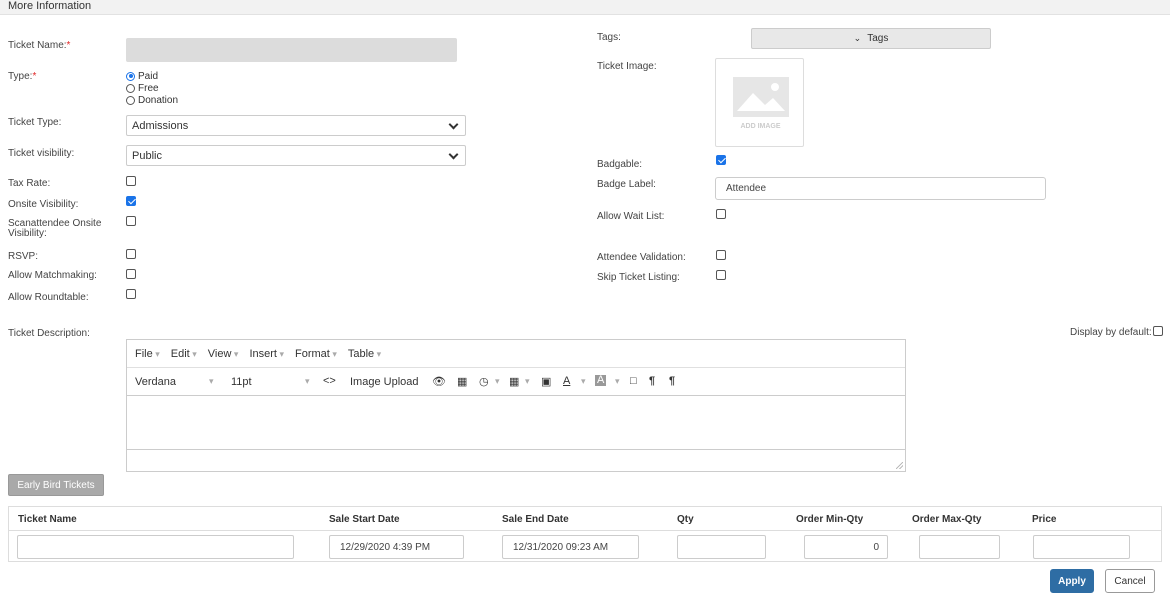 Image resolution: width=1170 pixels, height=593 pixels. What do you see at coordinates (484, 381) in the screenshot?
I see `timer-icon: ◷` at bounding box center [484, 381].